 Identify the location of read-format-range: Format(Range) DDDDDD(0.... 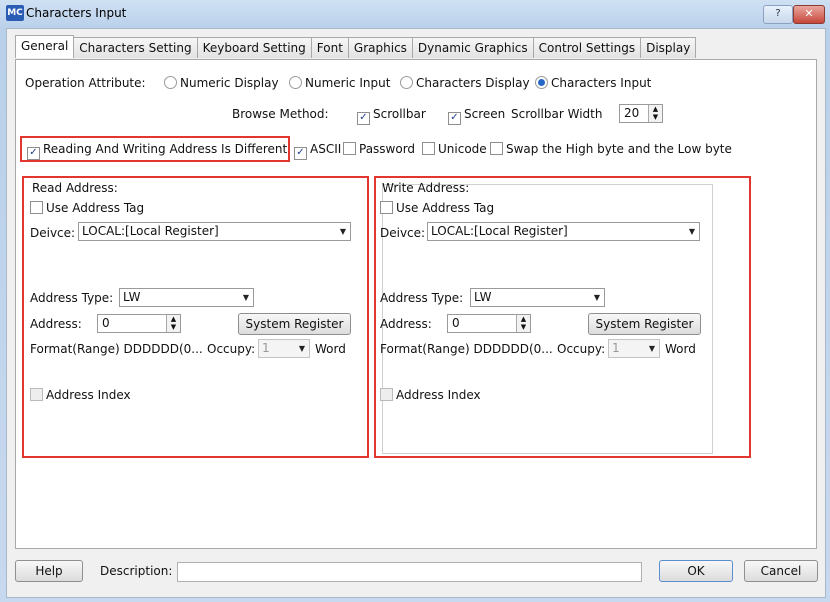
(116, 349).